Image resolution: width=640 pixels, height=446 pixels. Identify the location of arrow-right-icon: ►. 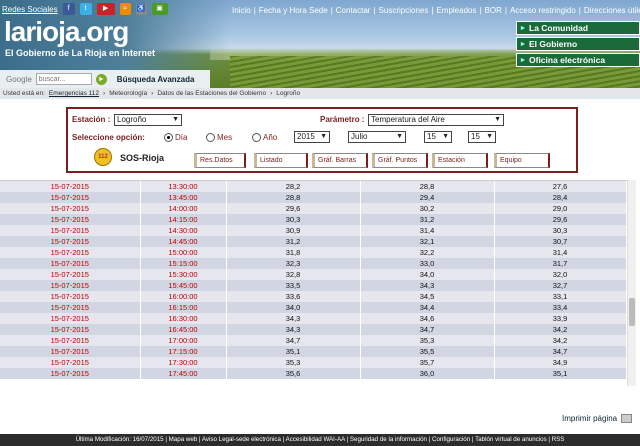
(523, 28).